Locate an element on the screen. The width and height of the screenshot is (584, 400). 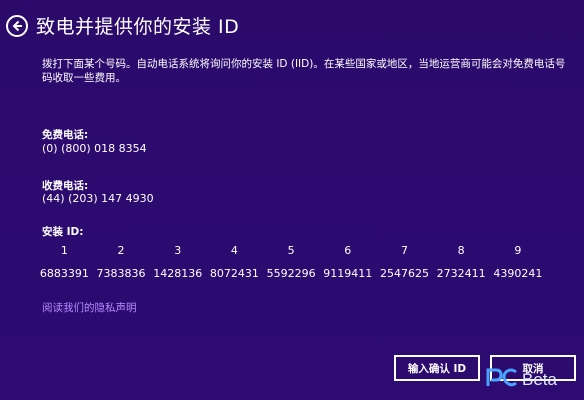
enter-confirmation-id-button: 输入确认 ID is located at coordinates (437, 368).